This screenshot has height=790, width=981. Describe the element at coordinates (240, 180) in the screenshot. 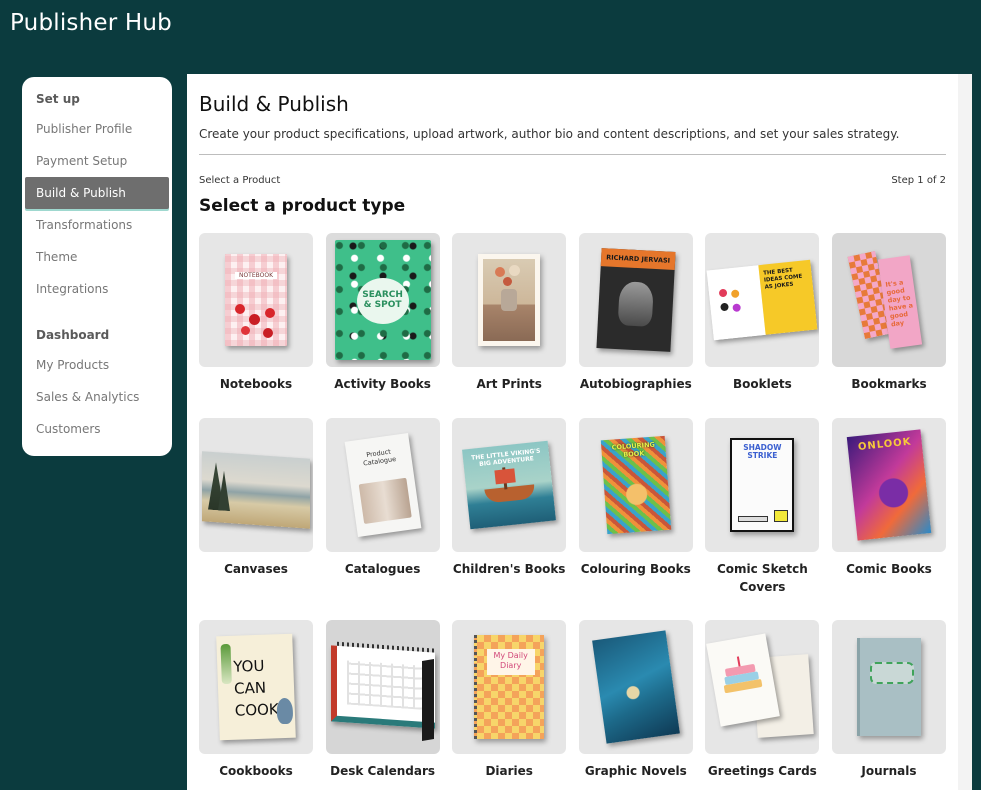

I see `breadcrumb: Select a Product` at that location.